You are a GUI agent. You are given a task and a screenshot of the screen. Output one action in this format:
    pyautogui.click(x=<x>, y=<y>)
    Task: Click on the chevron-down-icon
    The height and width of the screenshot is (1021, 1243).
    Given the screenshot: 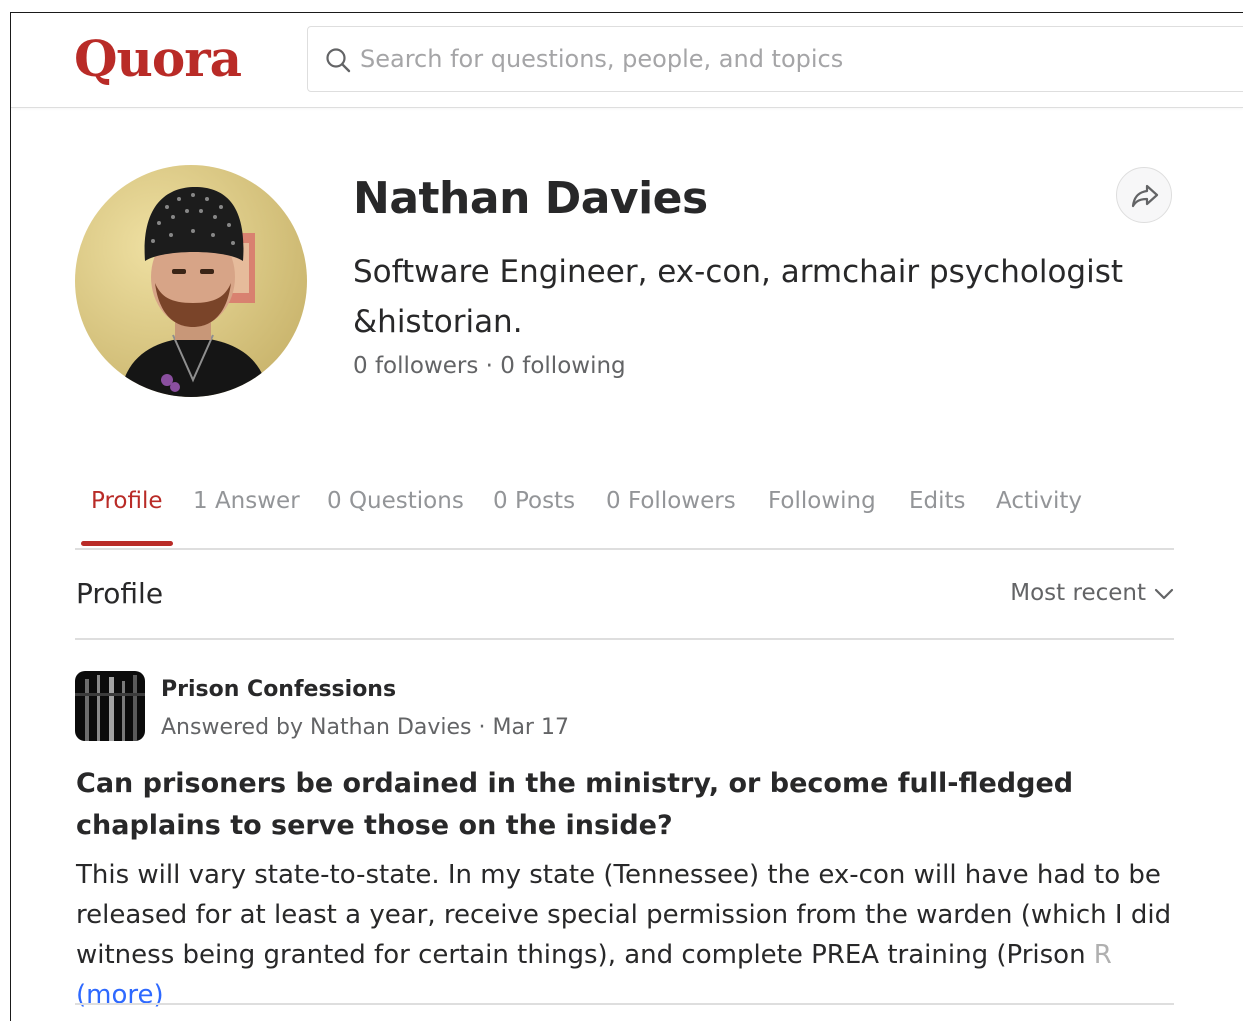 What is the action you would take?
    pyautogui.click(x=1160, y=593)
    